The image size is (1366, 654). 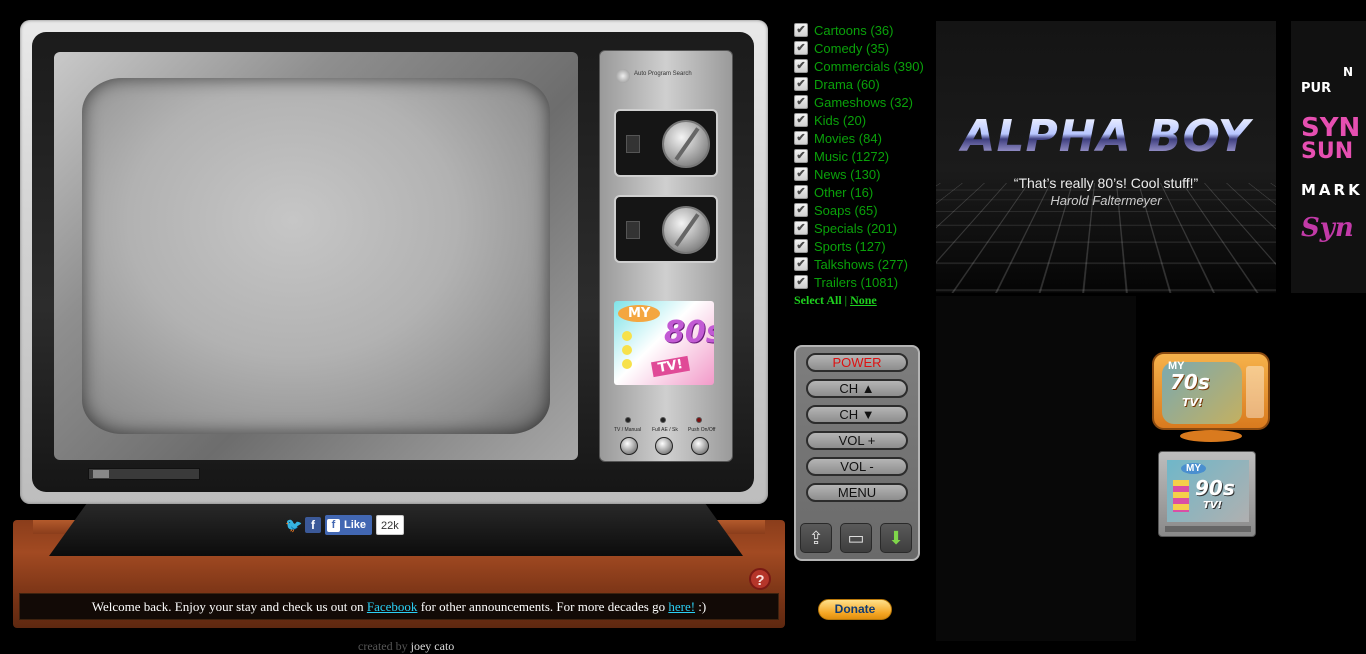 I want to click on category-item: ✔ Gameshows (32), so click(x=864, y=102).